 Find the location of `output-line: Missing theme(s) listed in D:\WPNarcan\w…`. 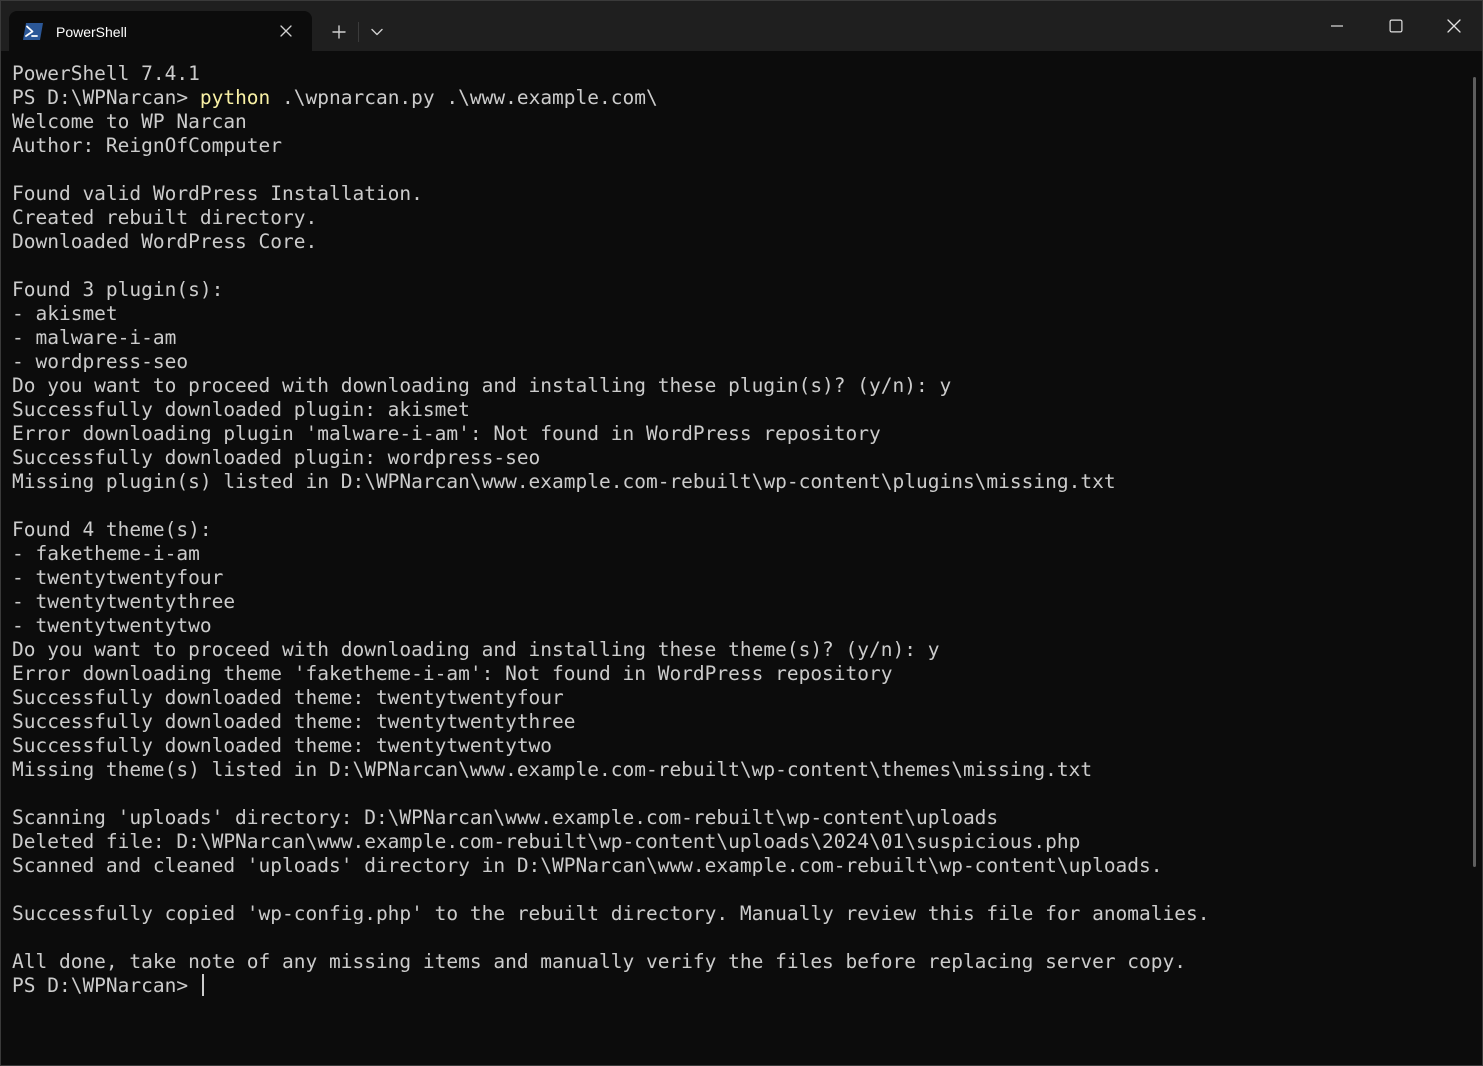

output-line: Missing theme(s) listed in D:\WPNarcan\w… is located at coordinates (552, 769).